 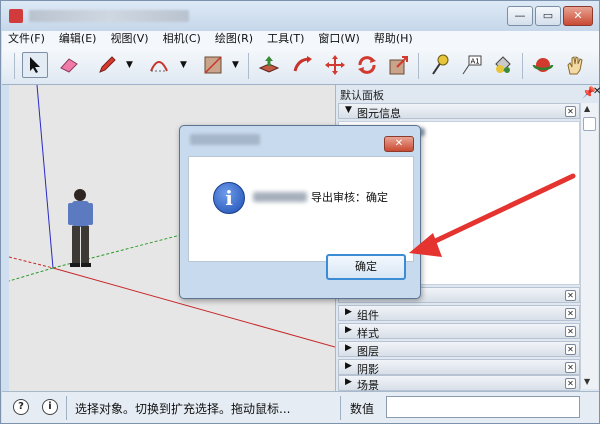 What do you see at coordinates (492, 215) in the screenshot?
I see `annotation-arrow` at bounding box center [492, 215].